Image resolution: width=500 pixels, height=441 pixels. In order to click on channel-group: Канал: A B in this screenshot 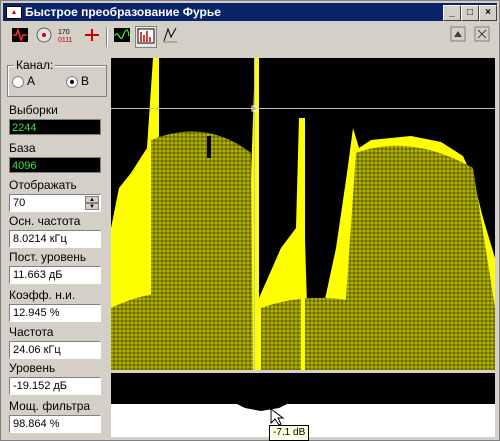, I will do `click(57, 77)`.